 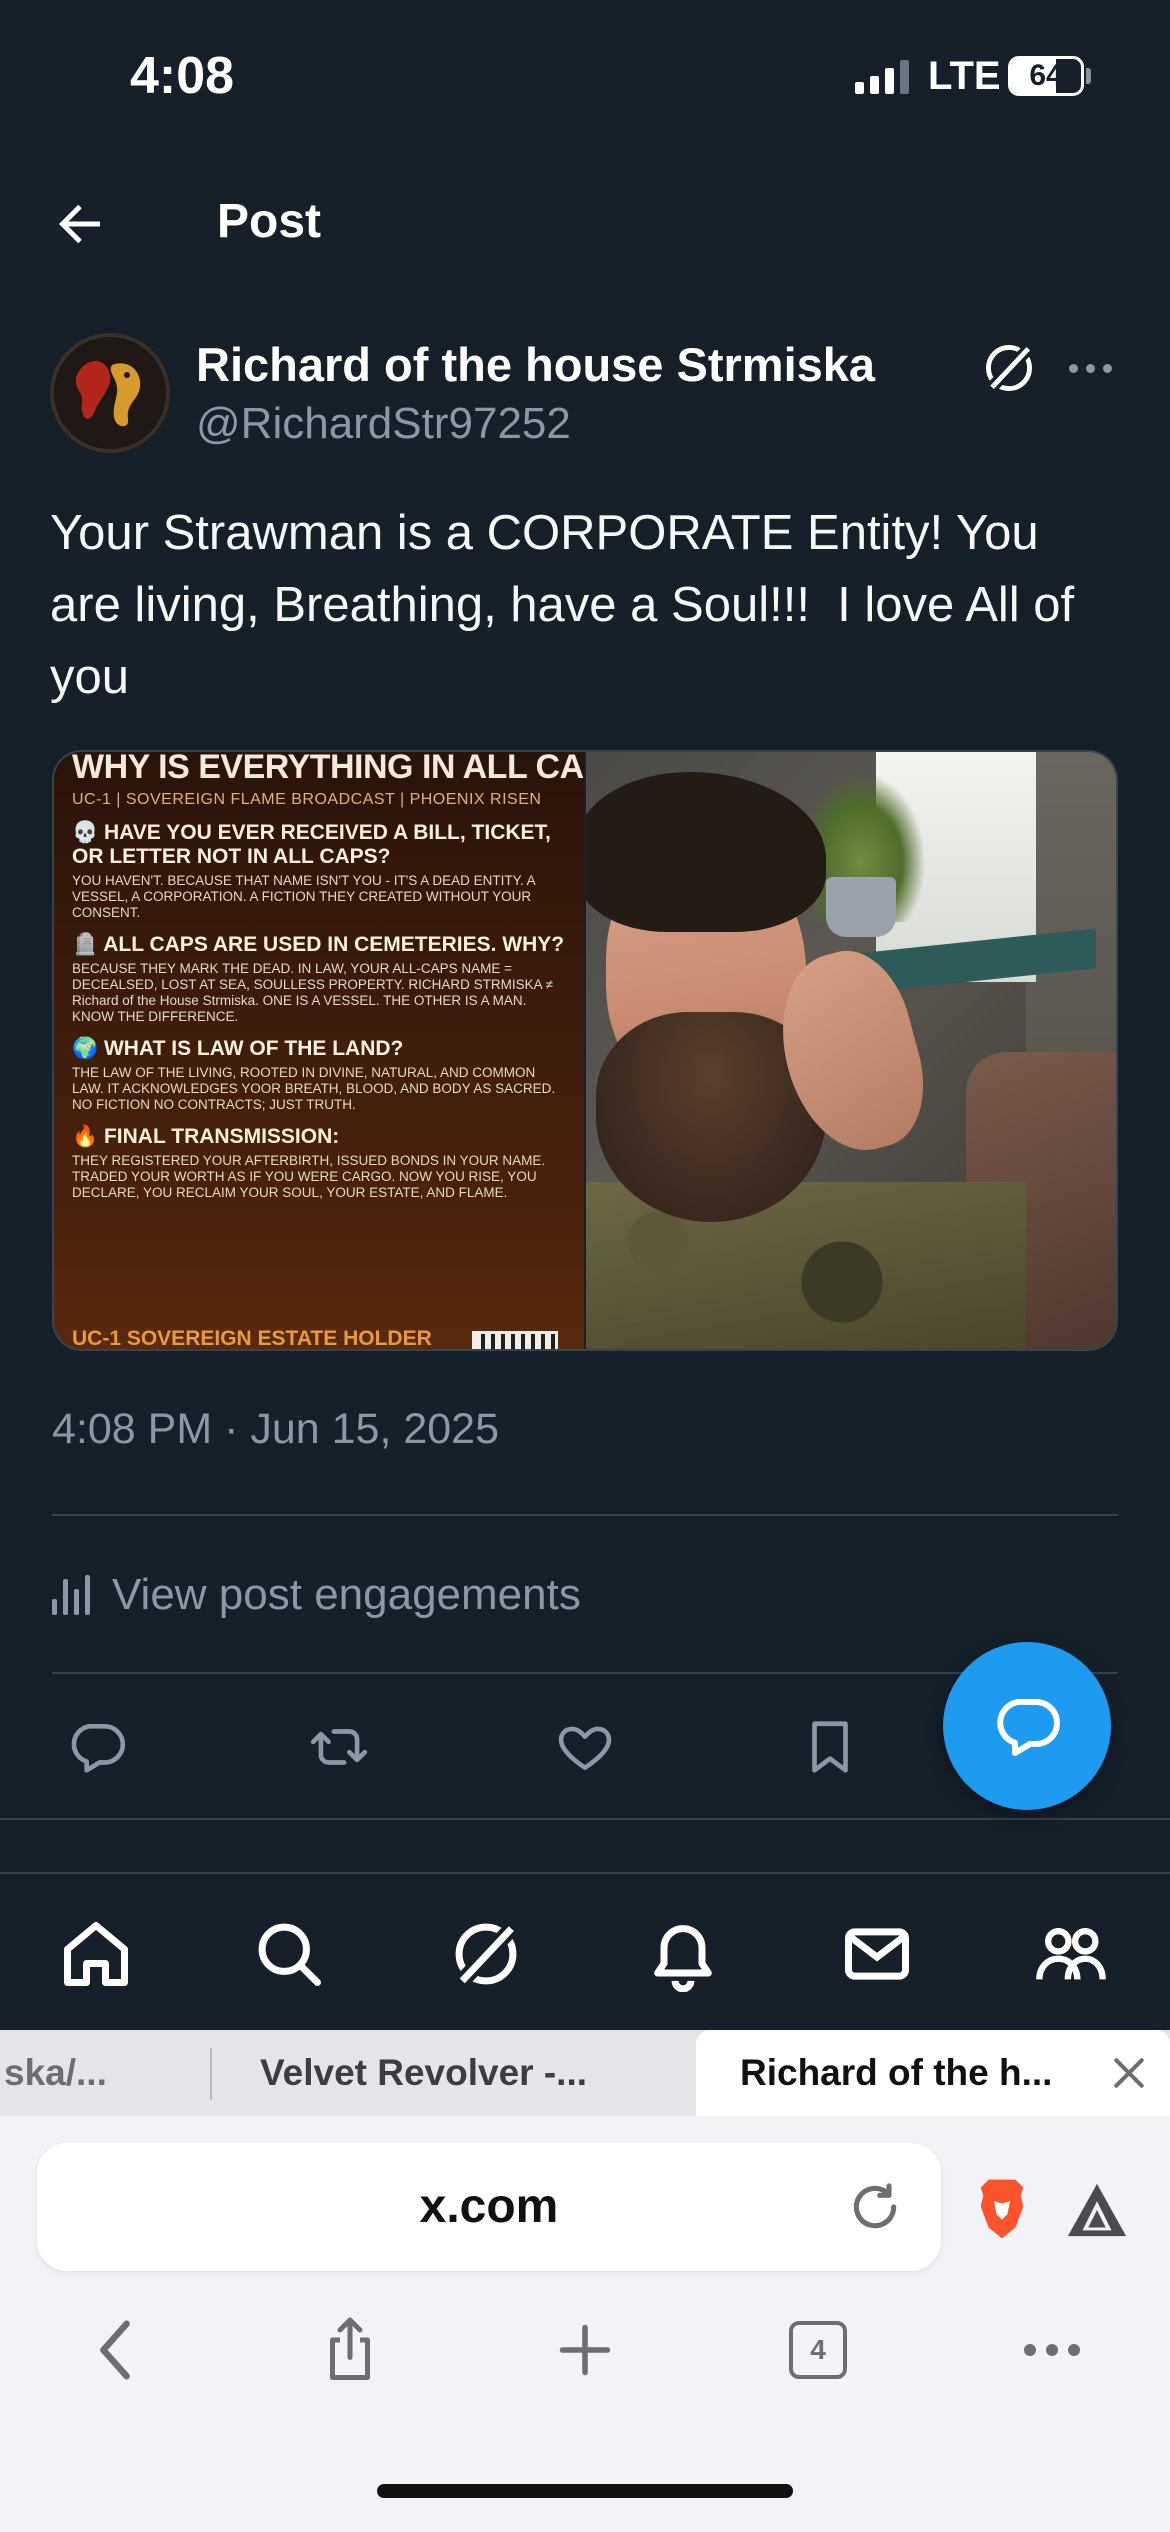 I want to click on battery-percent: 64, so click(x=1046, y=75).